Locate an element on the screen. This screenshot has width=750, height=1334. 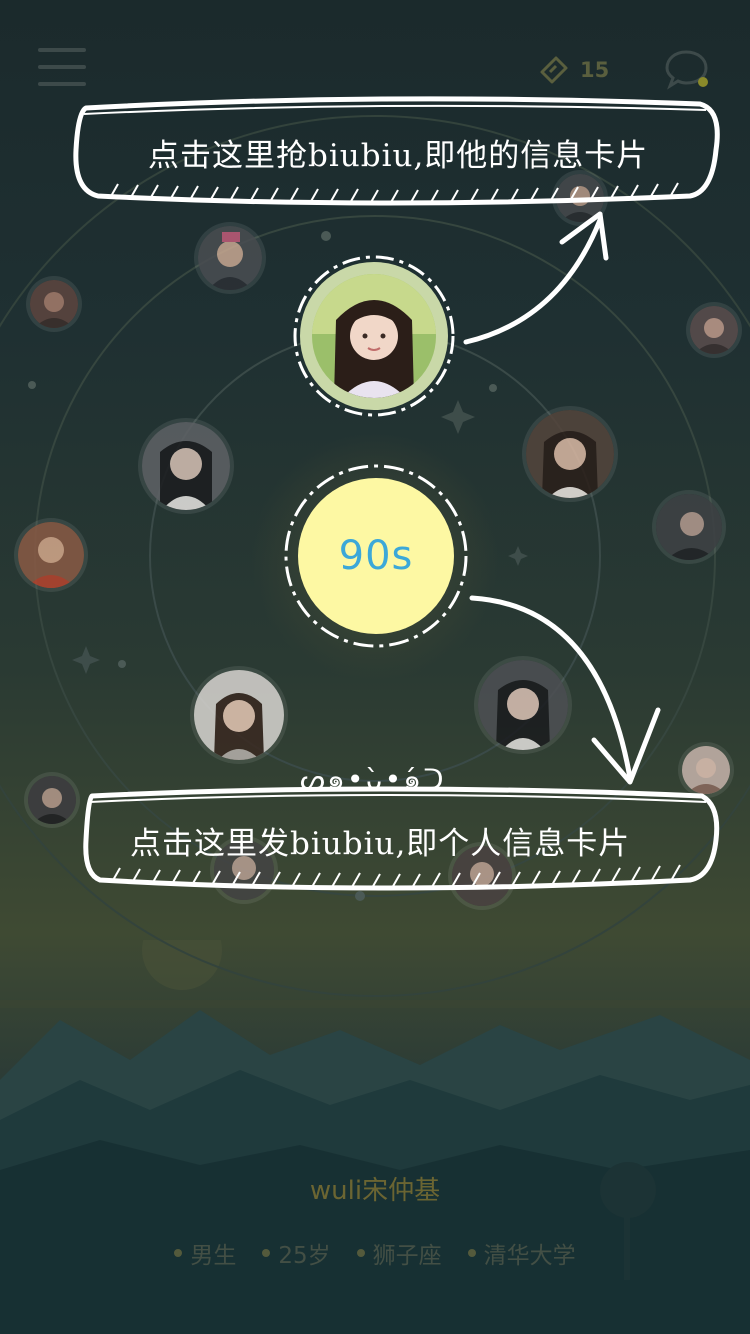
school-tag: 清华大学 is located at coordinates (529, 1256).